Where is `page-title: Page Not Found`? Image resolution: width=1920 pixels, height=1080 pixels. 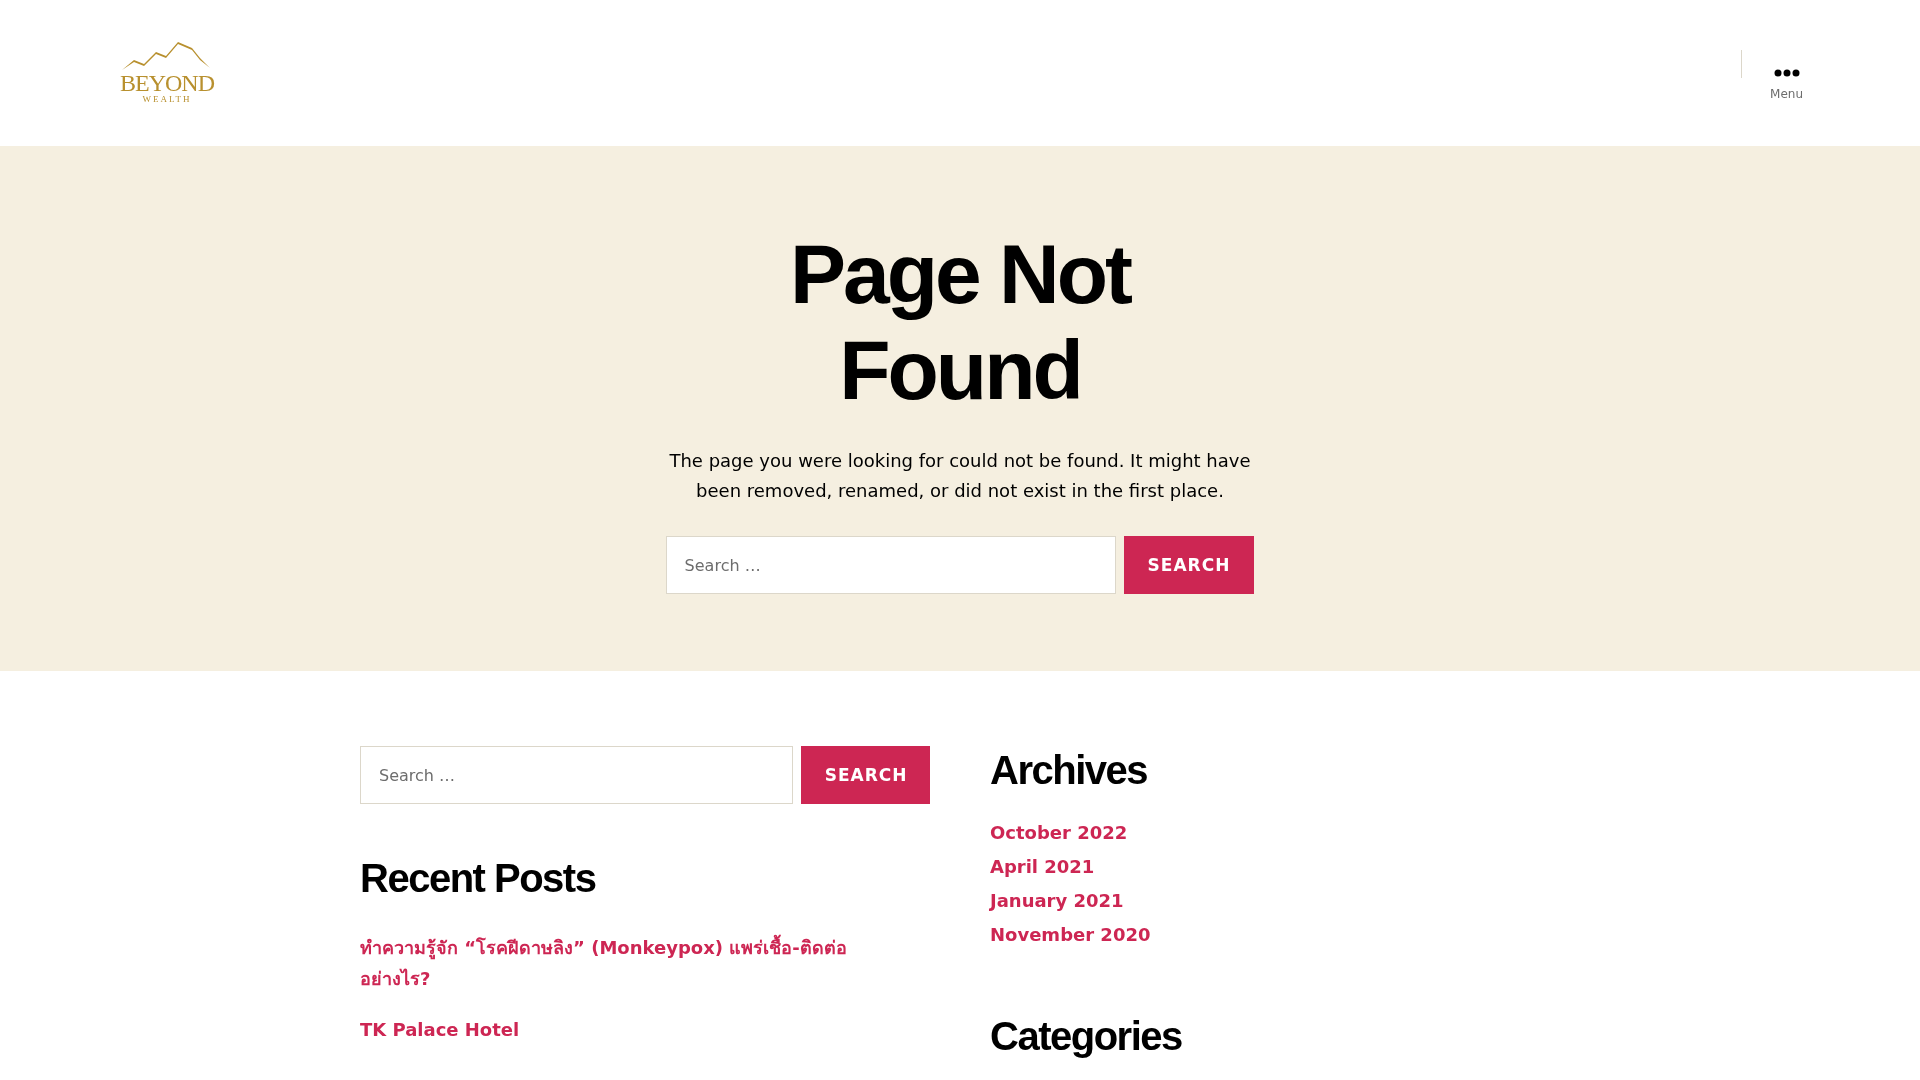
page-title: Page Not Found is located at coordinates (960, 322).